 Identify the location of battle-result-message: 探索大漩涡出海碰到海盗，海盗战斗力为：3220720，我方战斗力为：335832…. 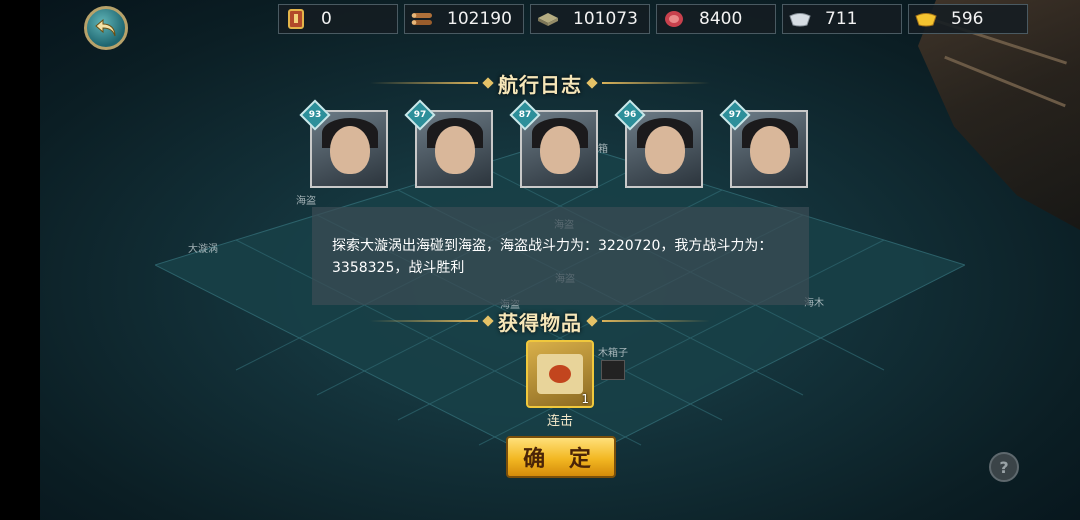
(560, 256).